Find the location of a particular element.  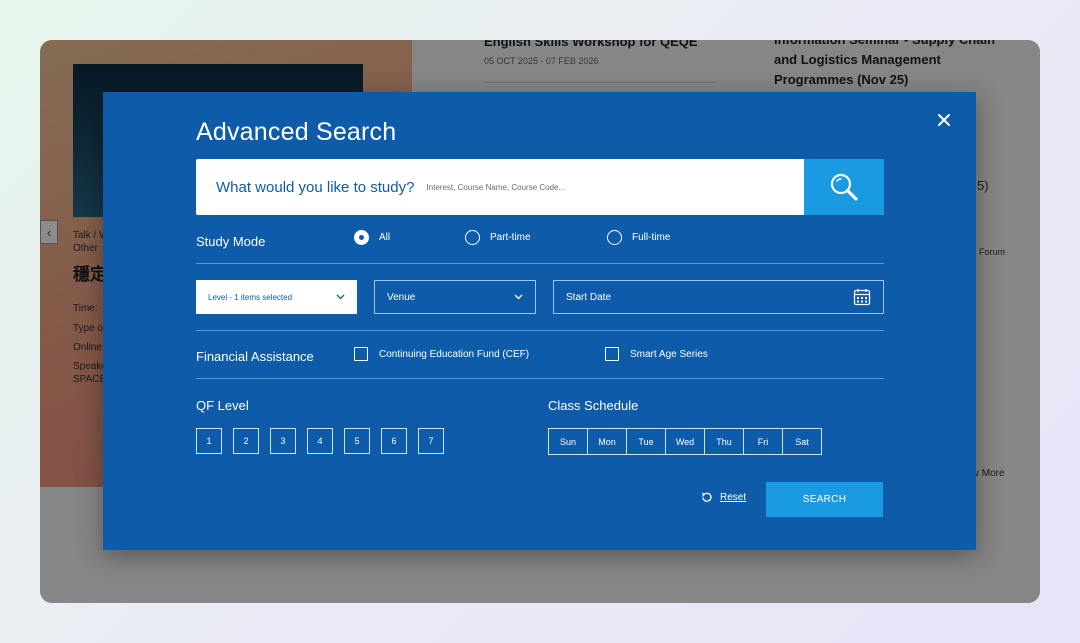

venue-select: Venue is located at coordinates (455, 297).